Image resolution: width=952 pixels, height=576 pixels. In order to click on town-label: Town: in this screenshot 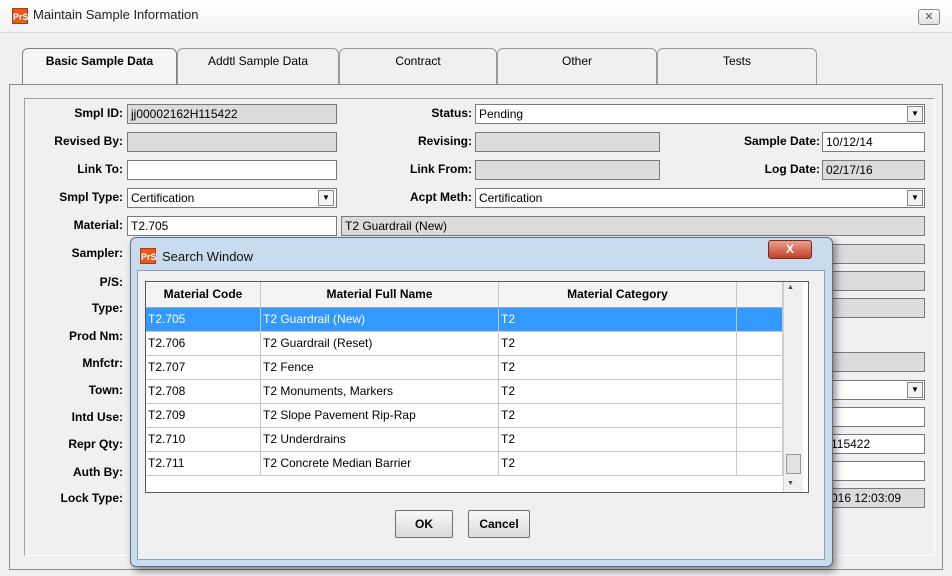, I will do `click(105, 390)`.